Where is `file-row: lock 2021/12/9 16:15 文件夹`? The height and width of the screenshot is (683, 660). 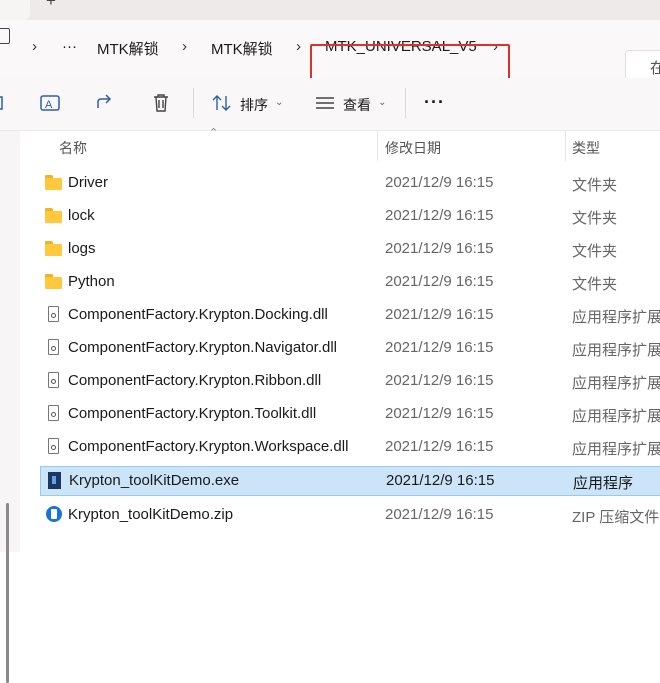
file-row: lock 2021/12/9 16:15 文件夹 is located at coordinates (350, 216).